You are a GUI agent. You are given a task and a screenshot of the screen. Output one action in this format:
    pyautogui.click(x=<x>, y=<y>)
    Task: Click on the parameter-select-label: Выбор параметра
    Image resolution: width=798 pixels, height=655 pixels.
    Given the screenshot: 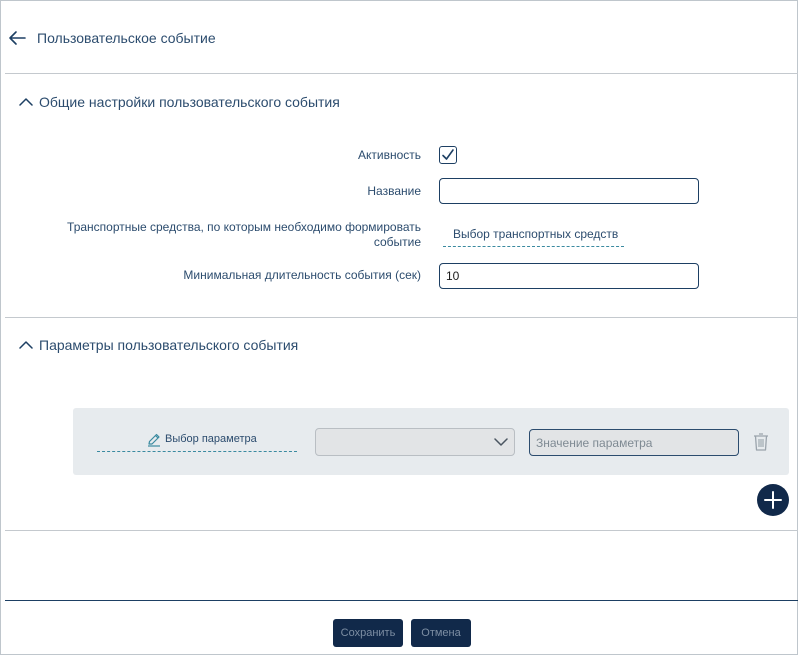 What is the action you would take?
    pyautogui.click(x=211, y=439)
    